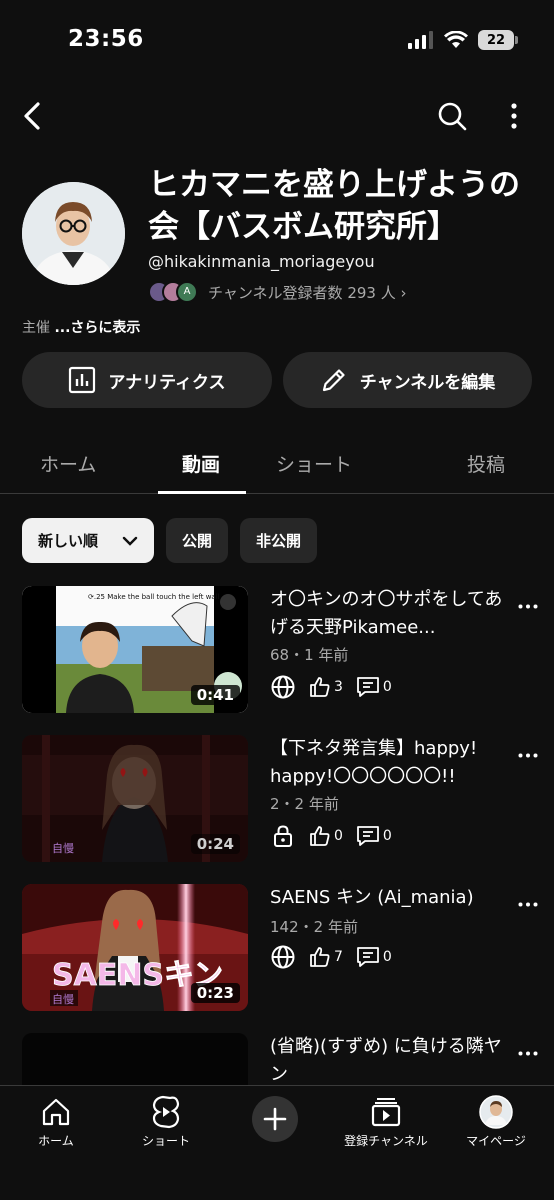  I want to click on avatar-image, so click(73, 233).